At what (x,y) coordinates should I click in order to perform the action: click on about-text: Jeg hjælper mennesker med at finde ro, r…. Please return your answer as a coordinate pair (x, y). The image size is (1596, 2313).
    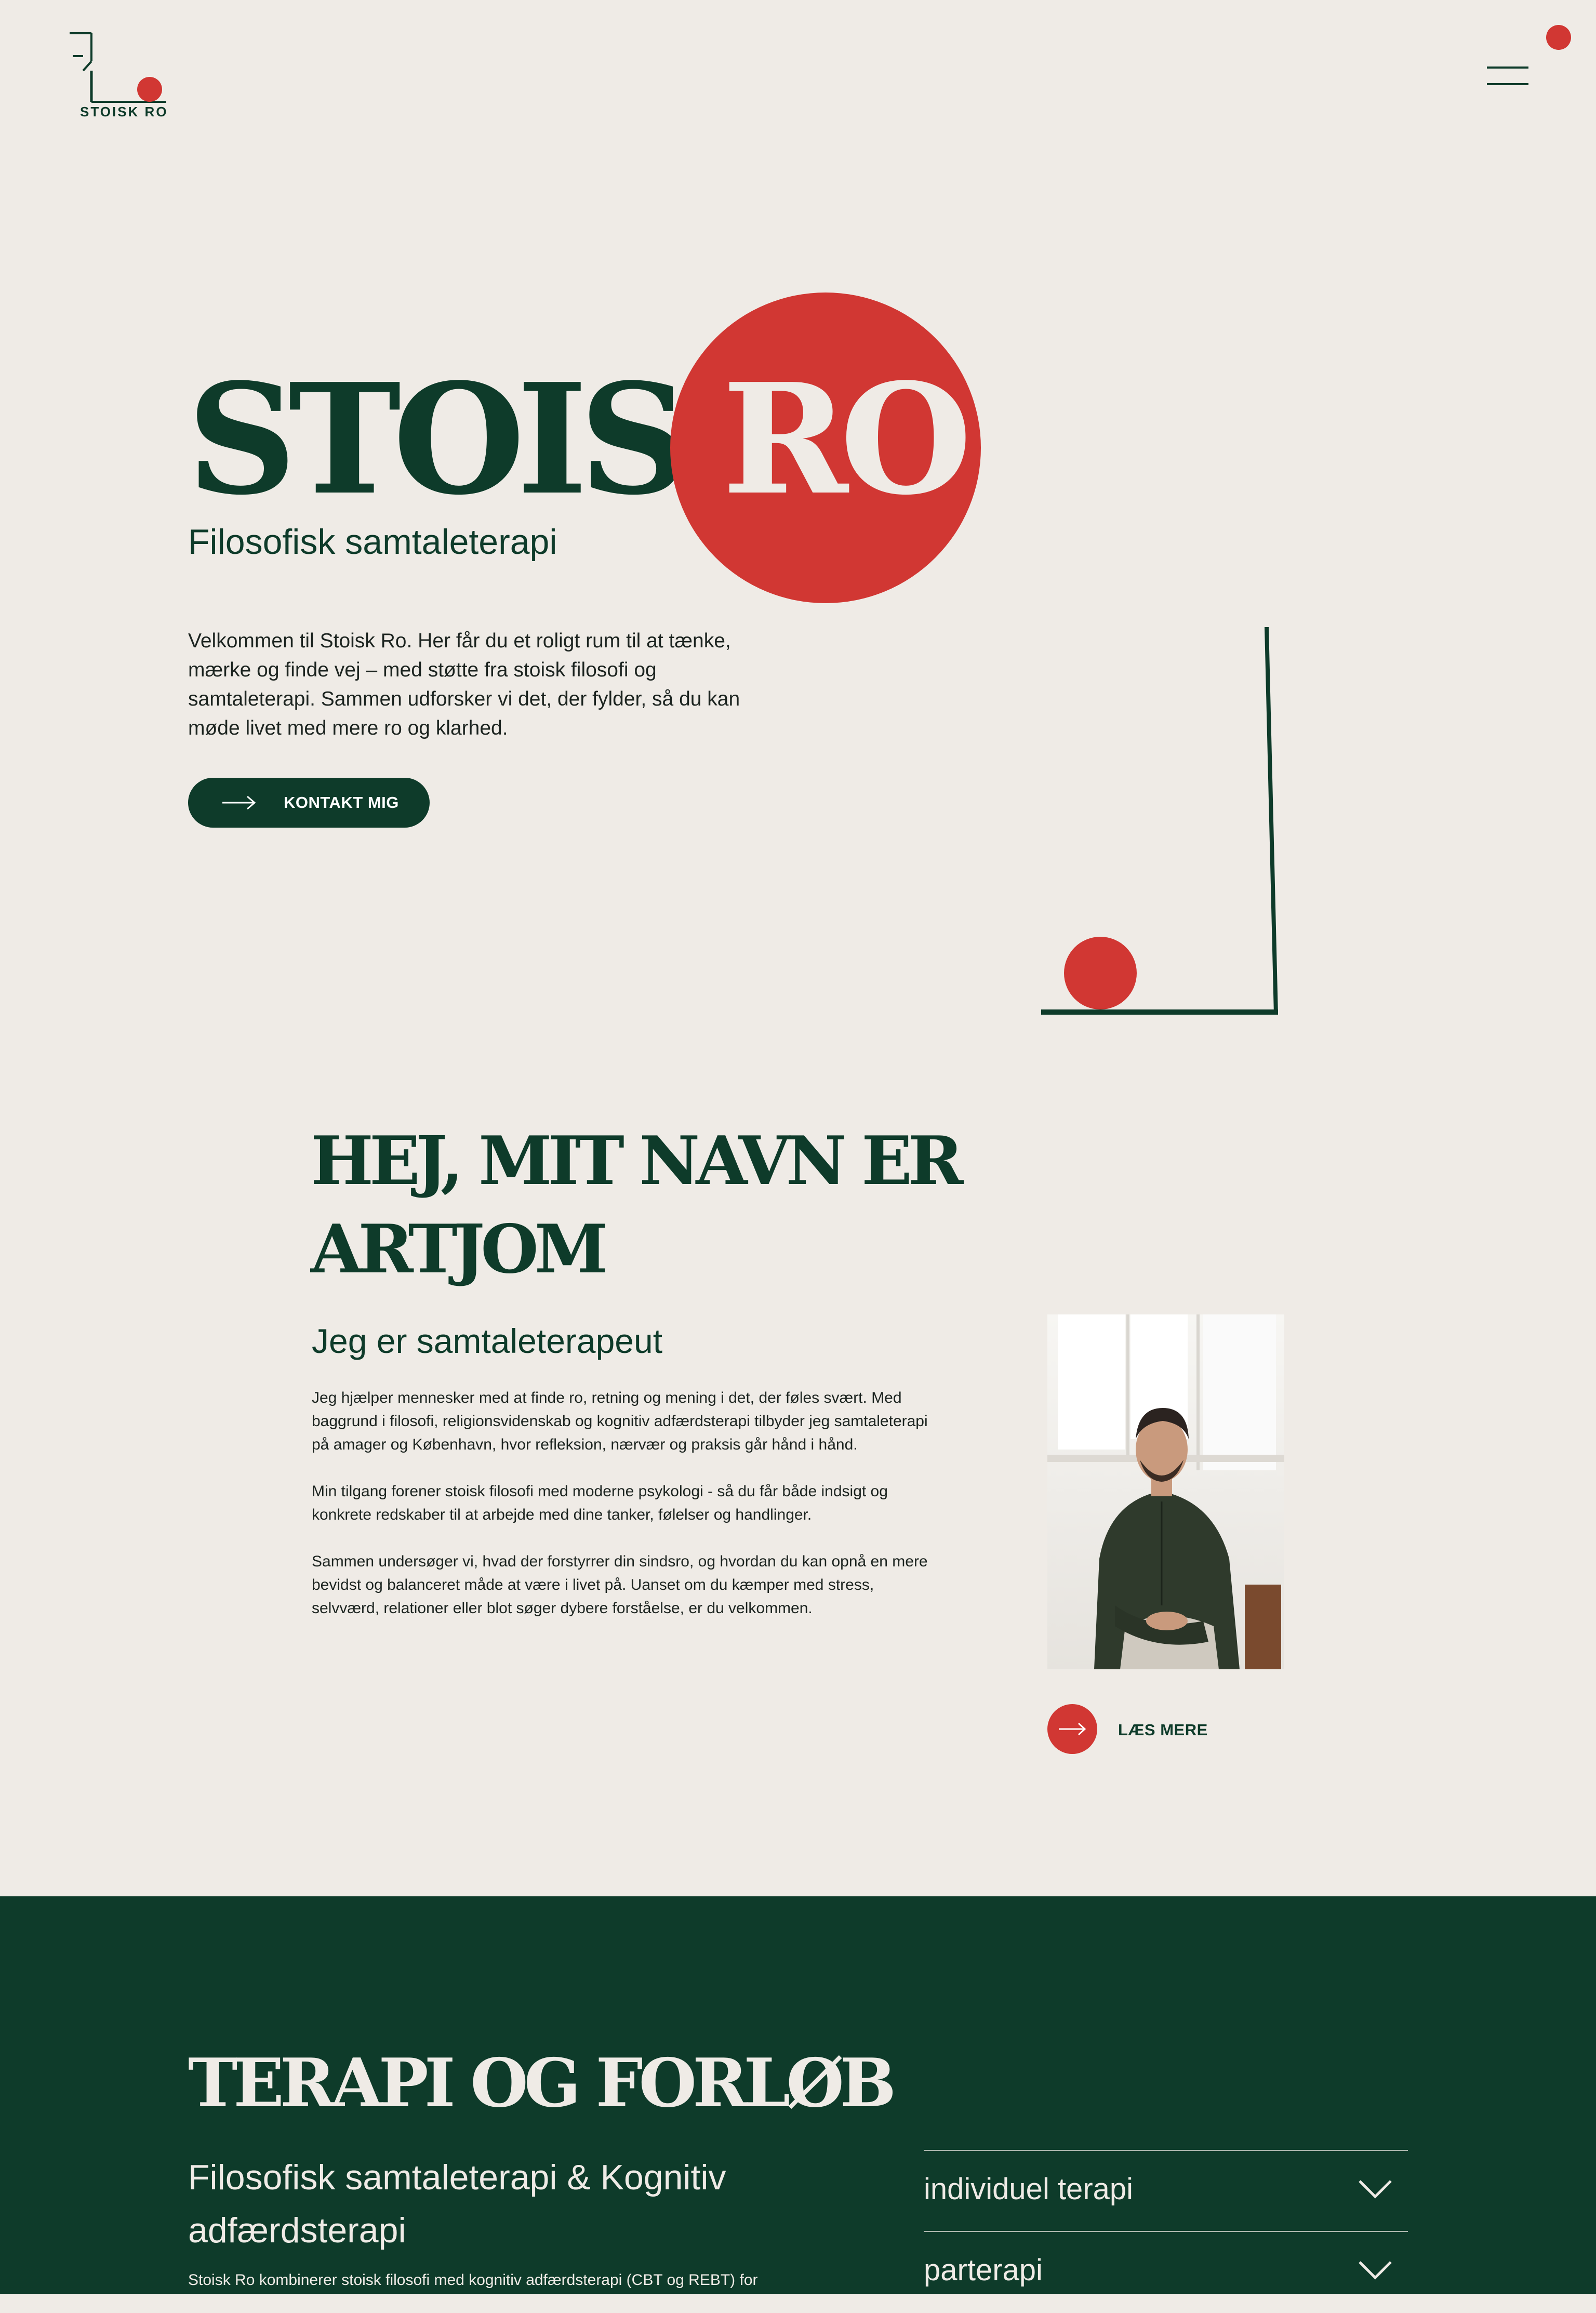
    Looking at the image, I should click on (621, 1514).